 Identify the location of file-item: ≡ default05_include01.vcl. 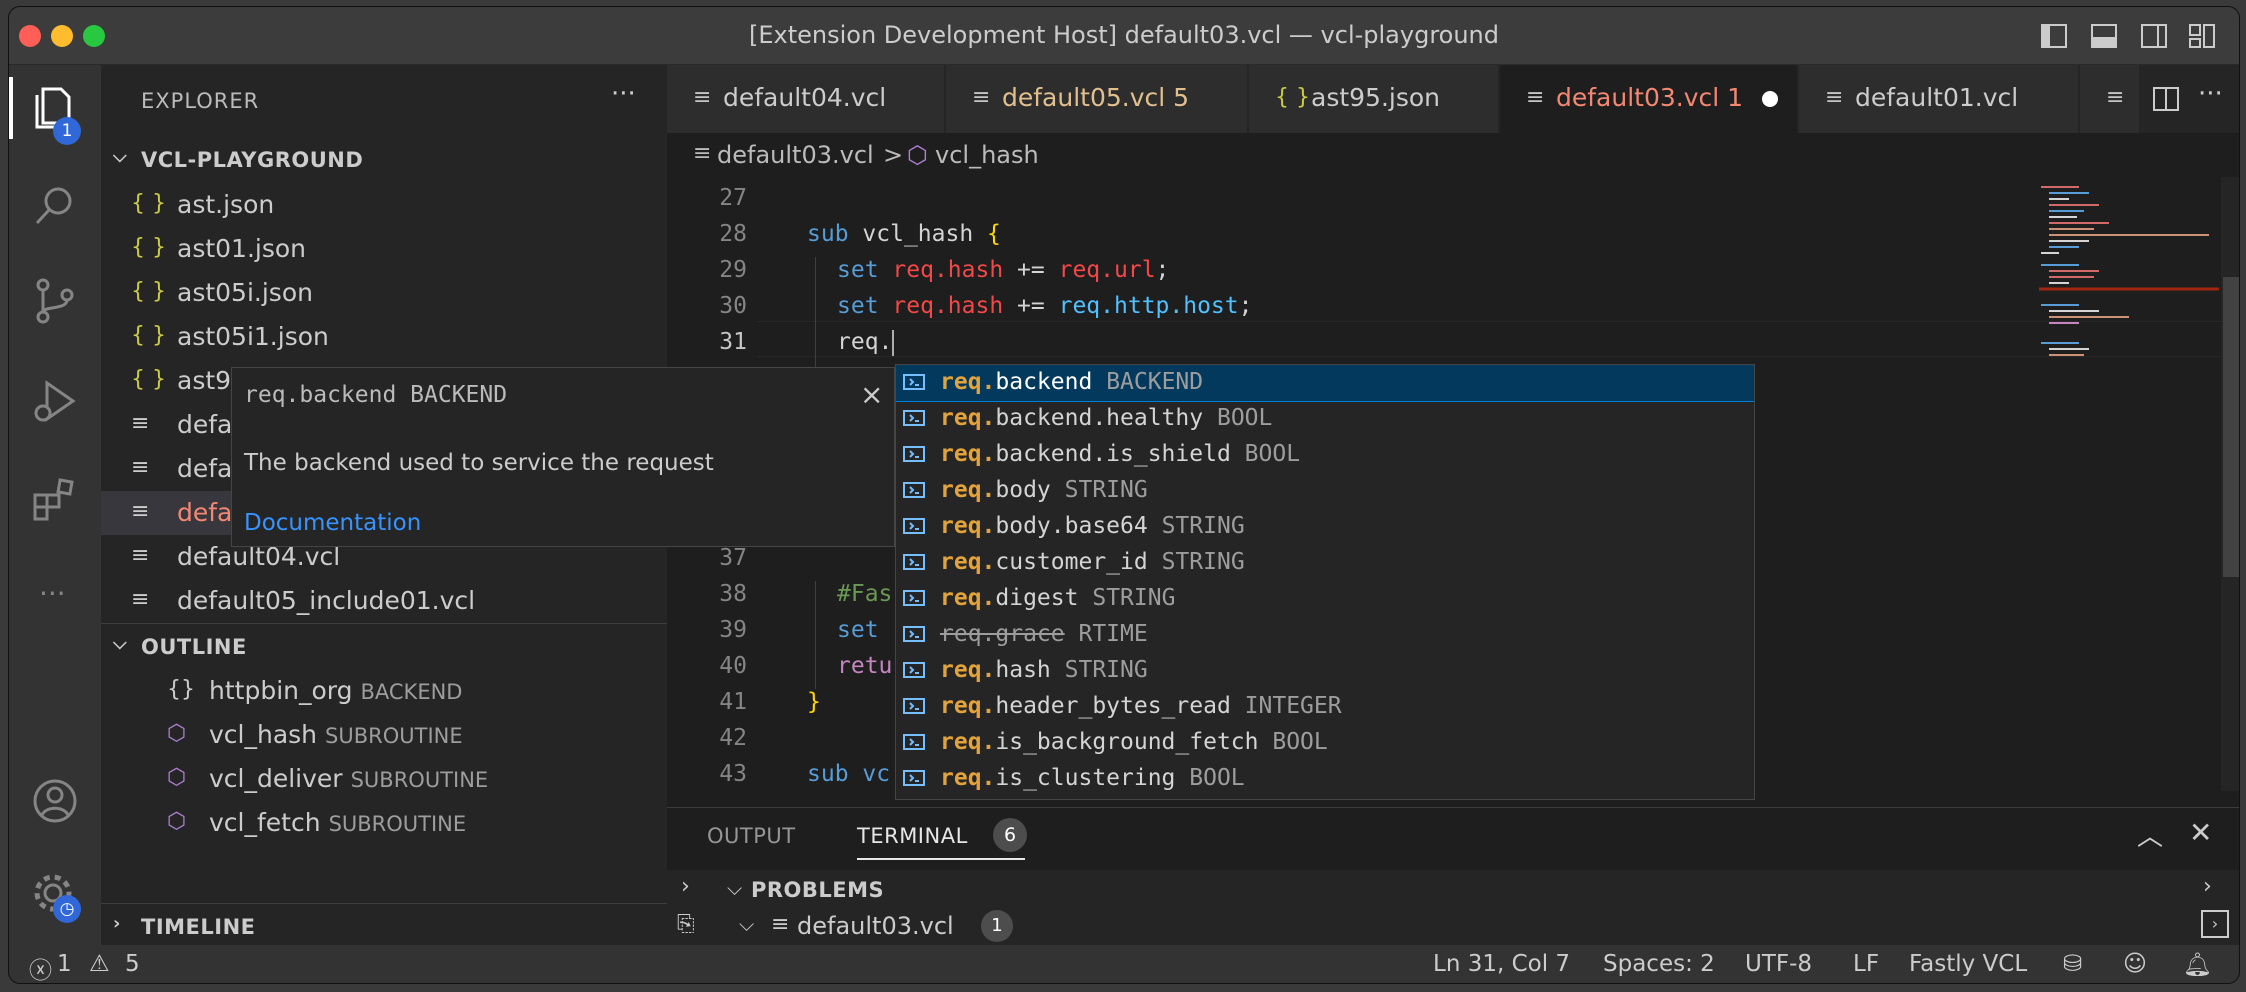
(384, 601).